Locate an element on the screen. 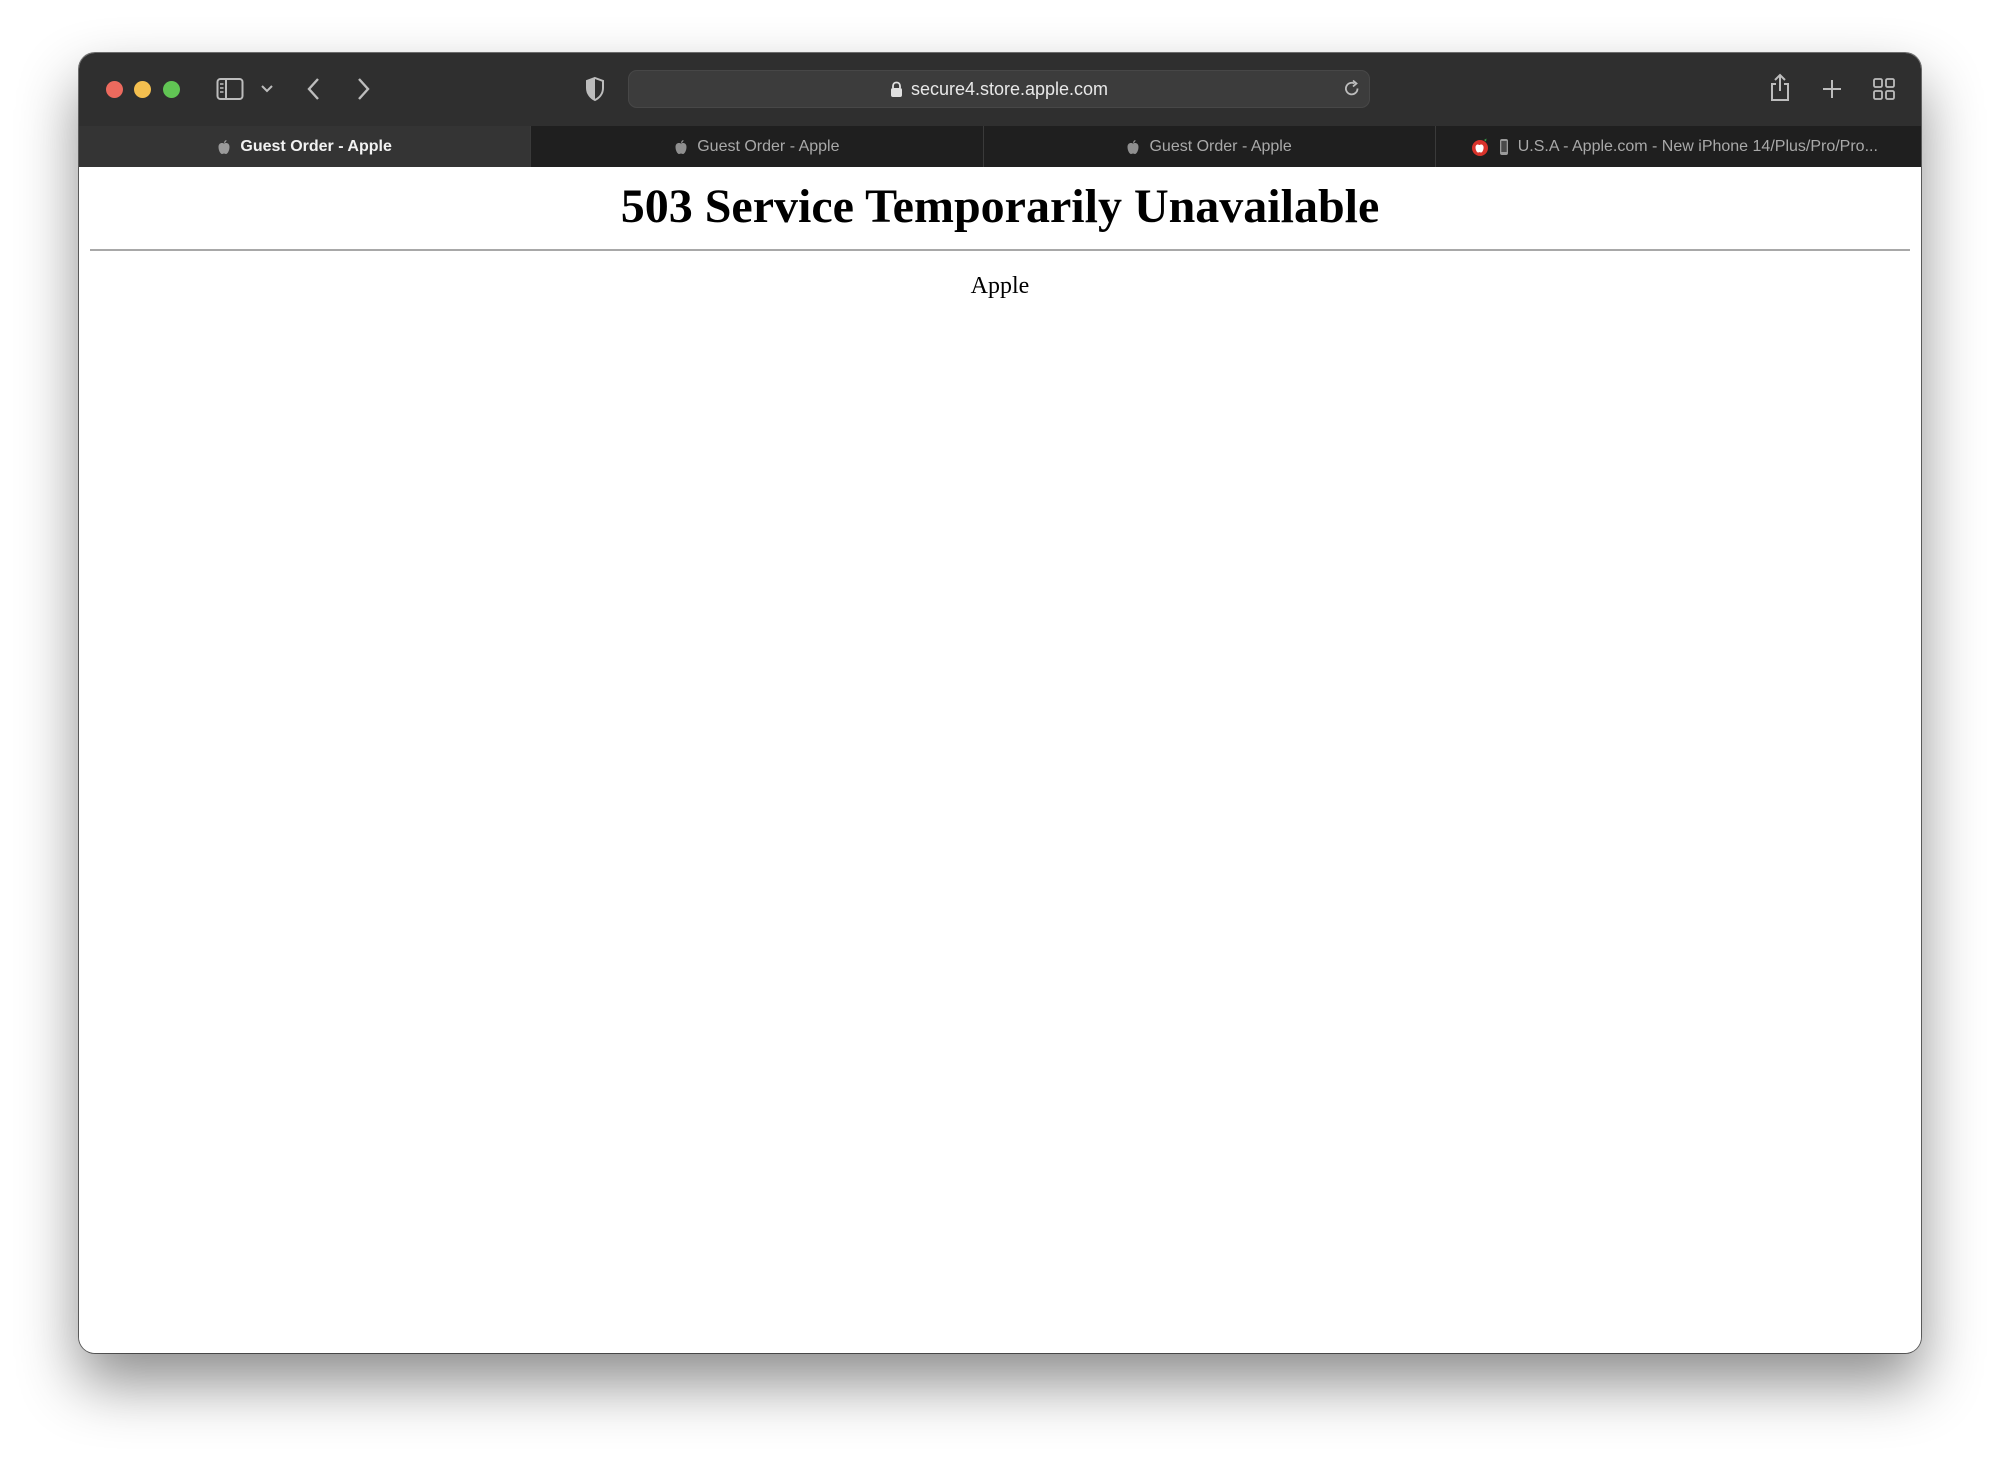  back-icon is located at coordinates (314, 89).